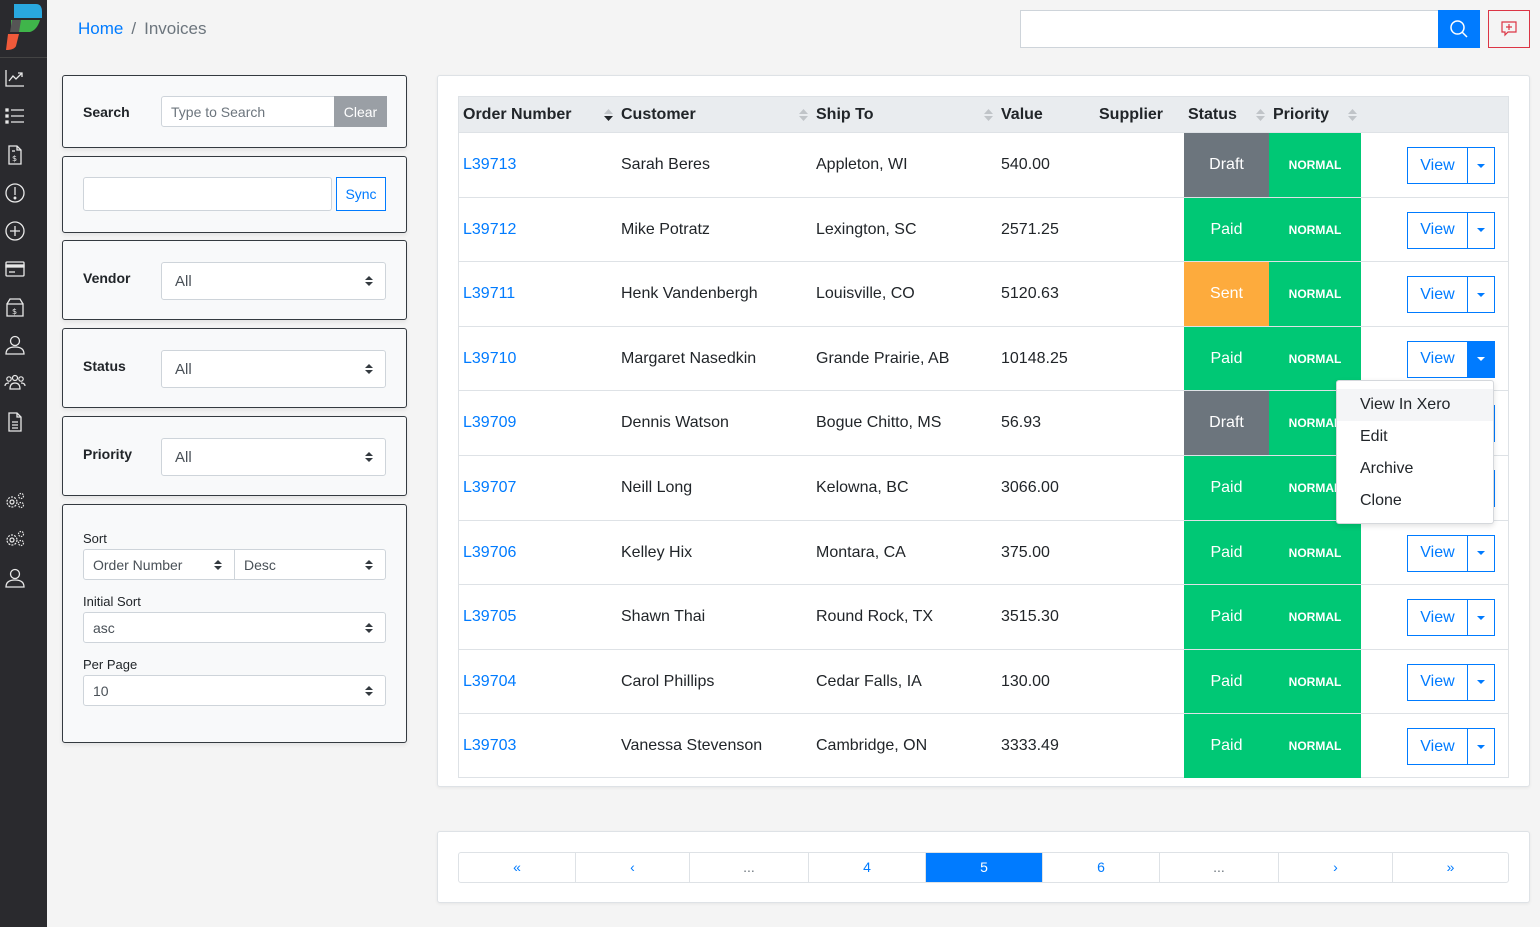  I want to click on app-logo, so click(23, 27).